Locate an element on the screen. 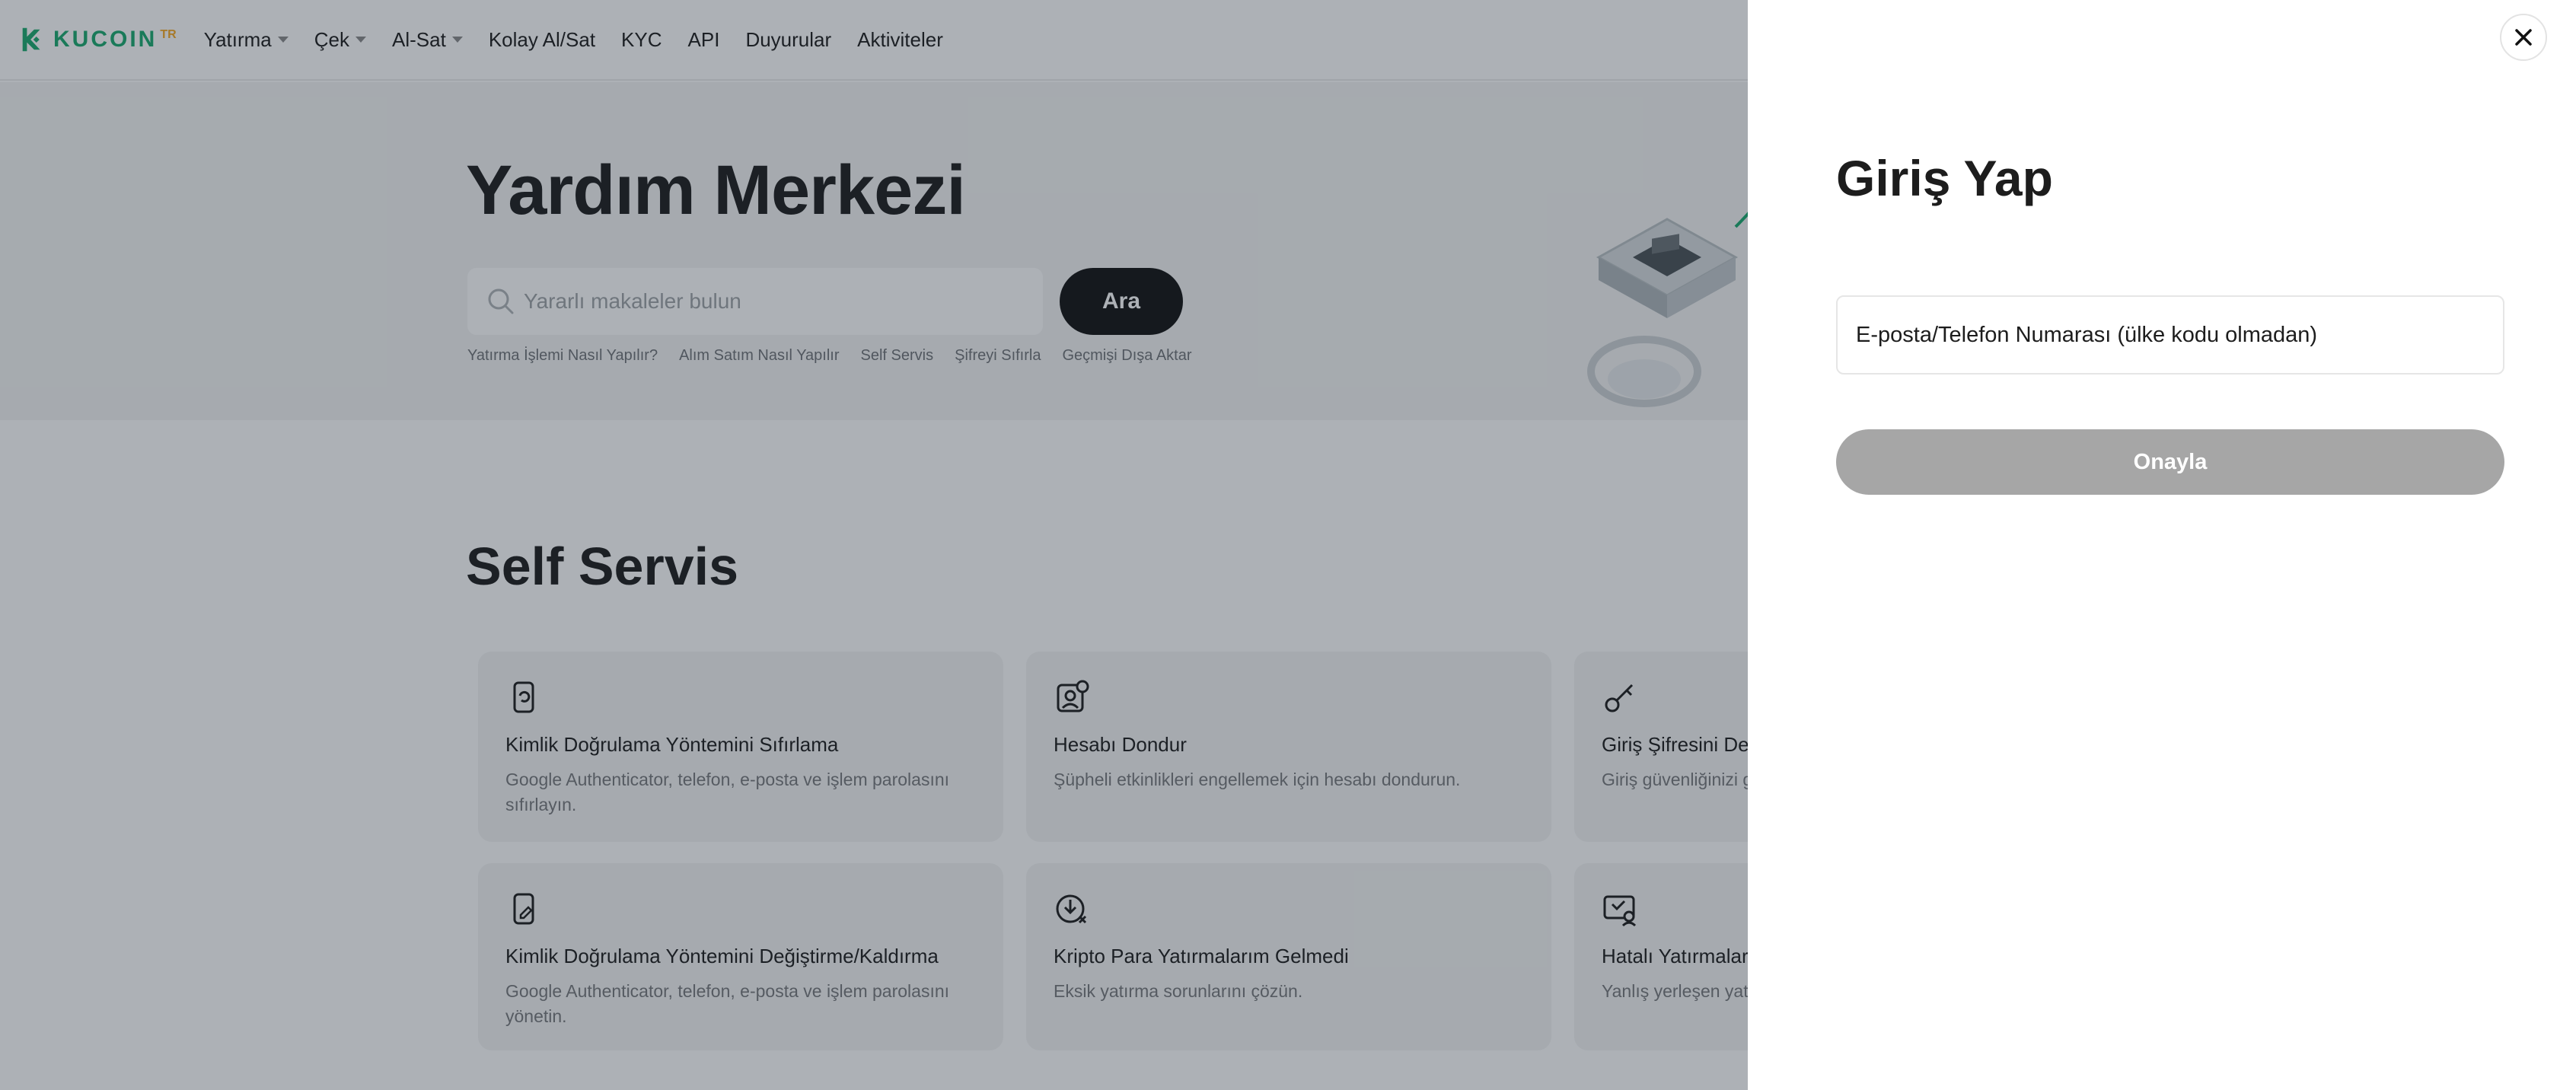 The width and height of the screenshot is (2576, 1090). close-button is located at coordinates (2523, 37).